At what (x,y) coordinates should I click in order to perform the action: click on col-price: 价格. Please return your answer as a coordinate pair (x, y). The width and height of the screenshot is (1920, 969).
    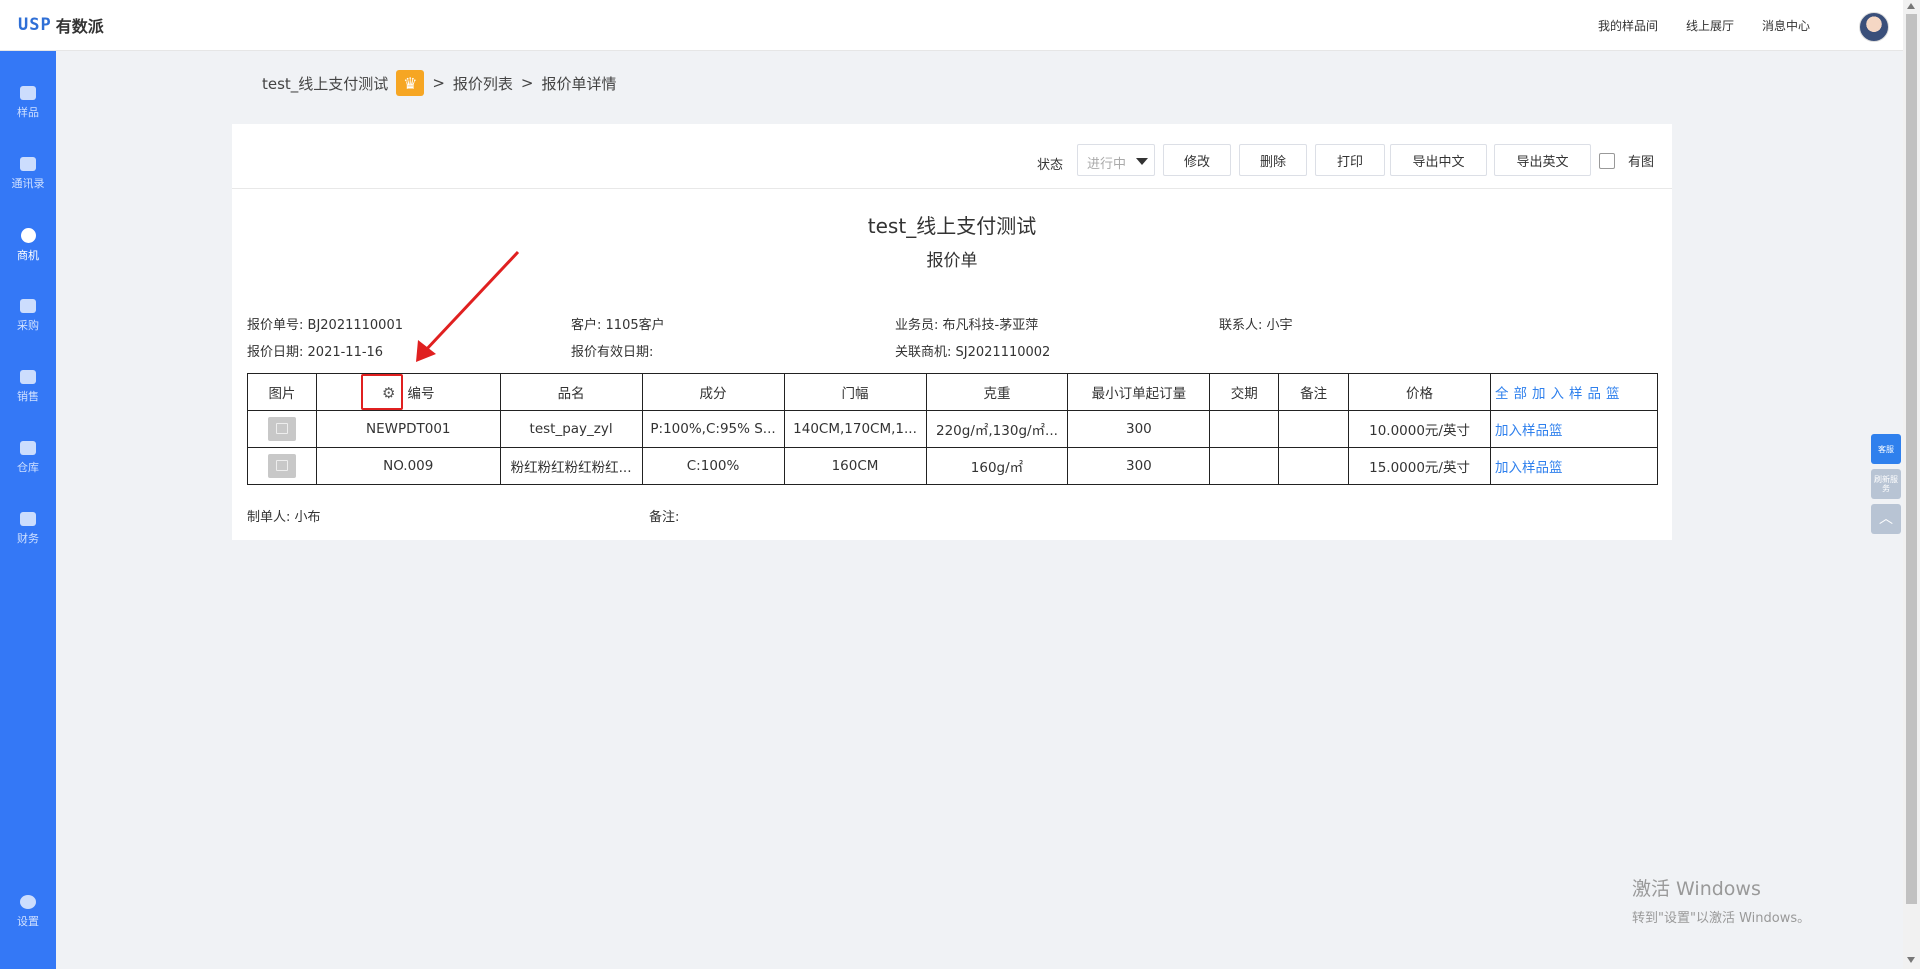
    Looking at the image, I should click on (1419, 392).